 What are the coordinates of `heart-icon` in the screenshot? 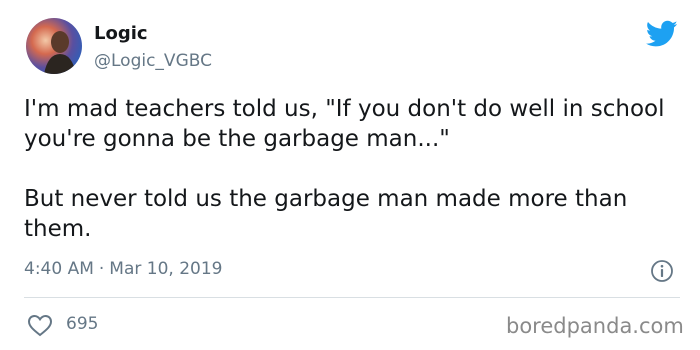 It's located at (40, 325).